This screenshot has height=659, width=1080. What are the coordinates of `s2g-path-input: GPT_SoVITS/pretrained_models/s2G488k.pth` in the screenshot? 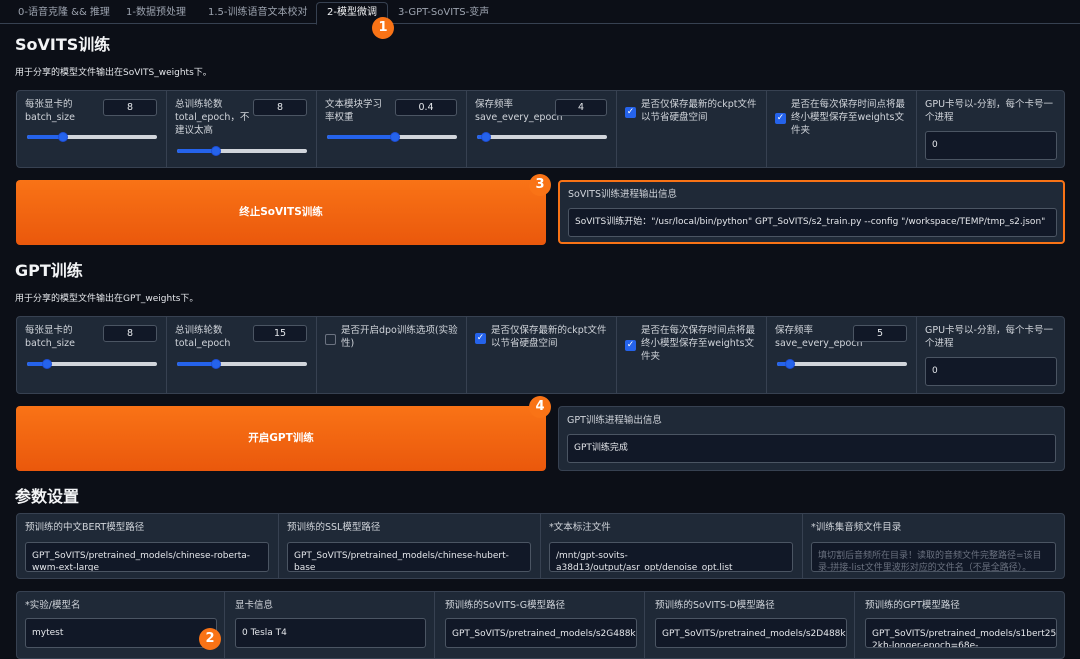 It's located at (541, 633).